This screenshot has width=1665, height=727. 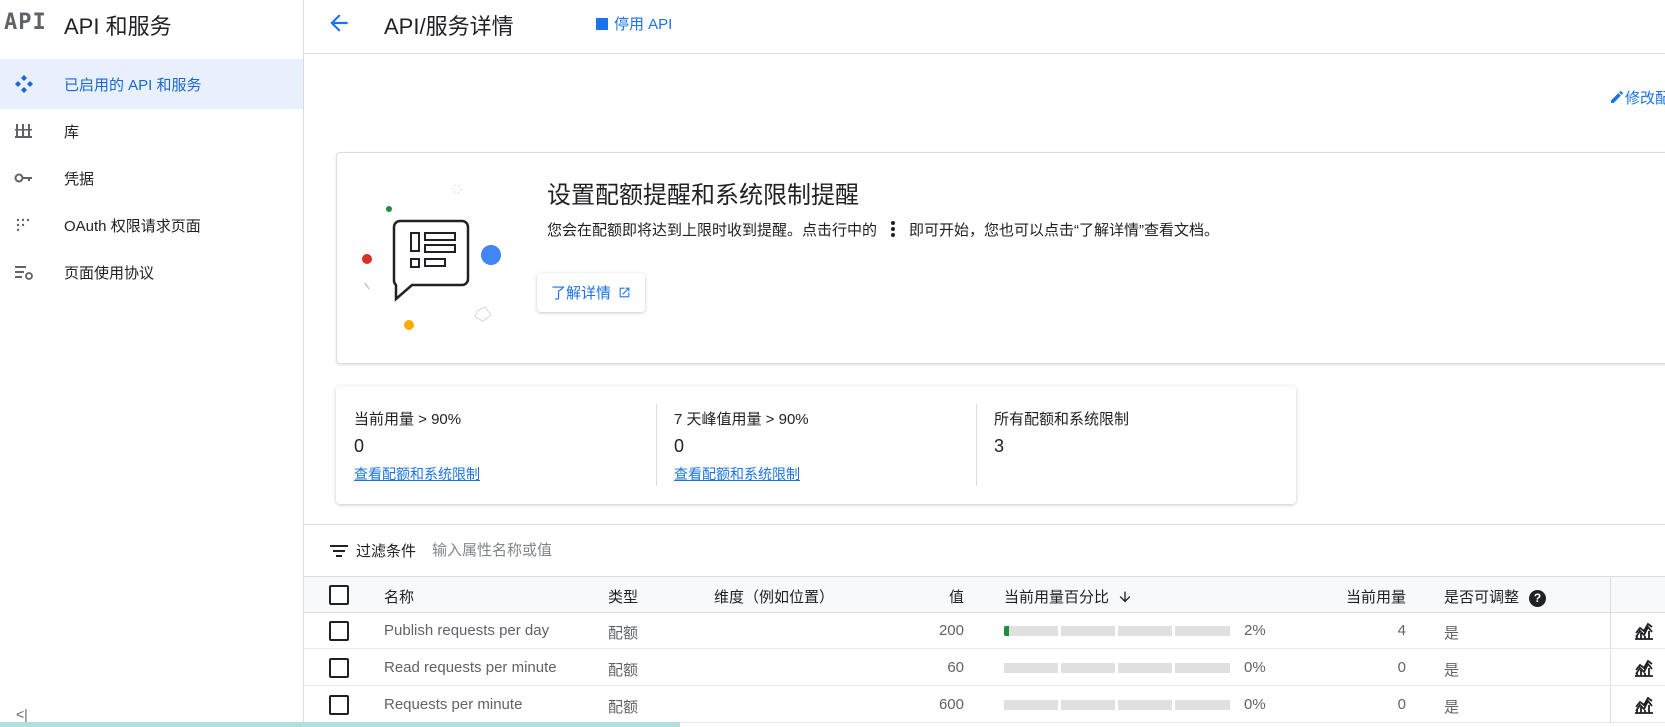 I want to click on cell-current-usage: 4, so click(x=1401, y=630).